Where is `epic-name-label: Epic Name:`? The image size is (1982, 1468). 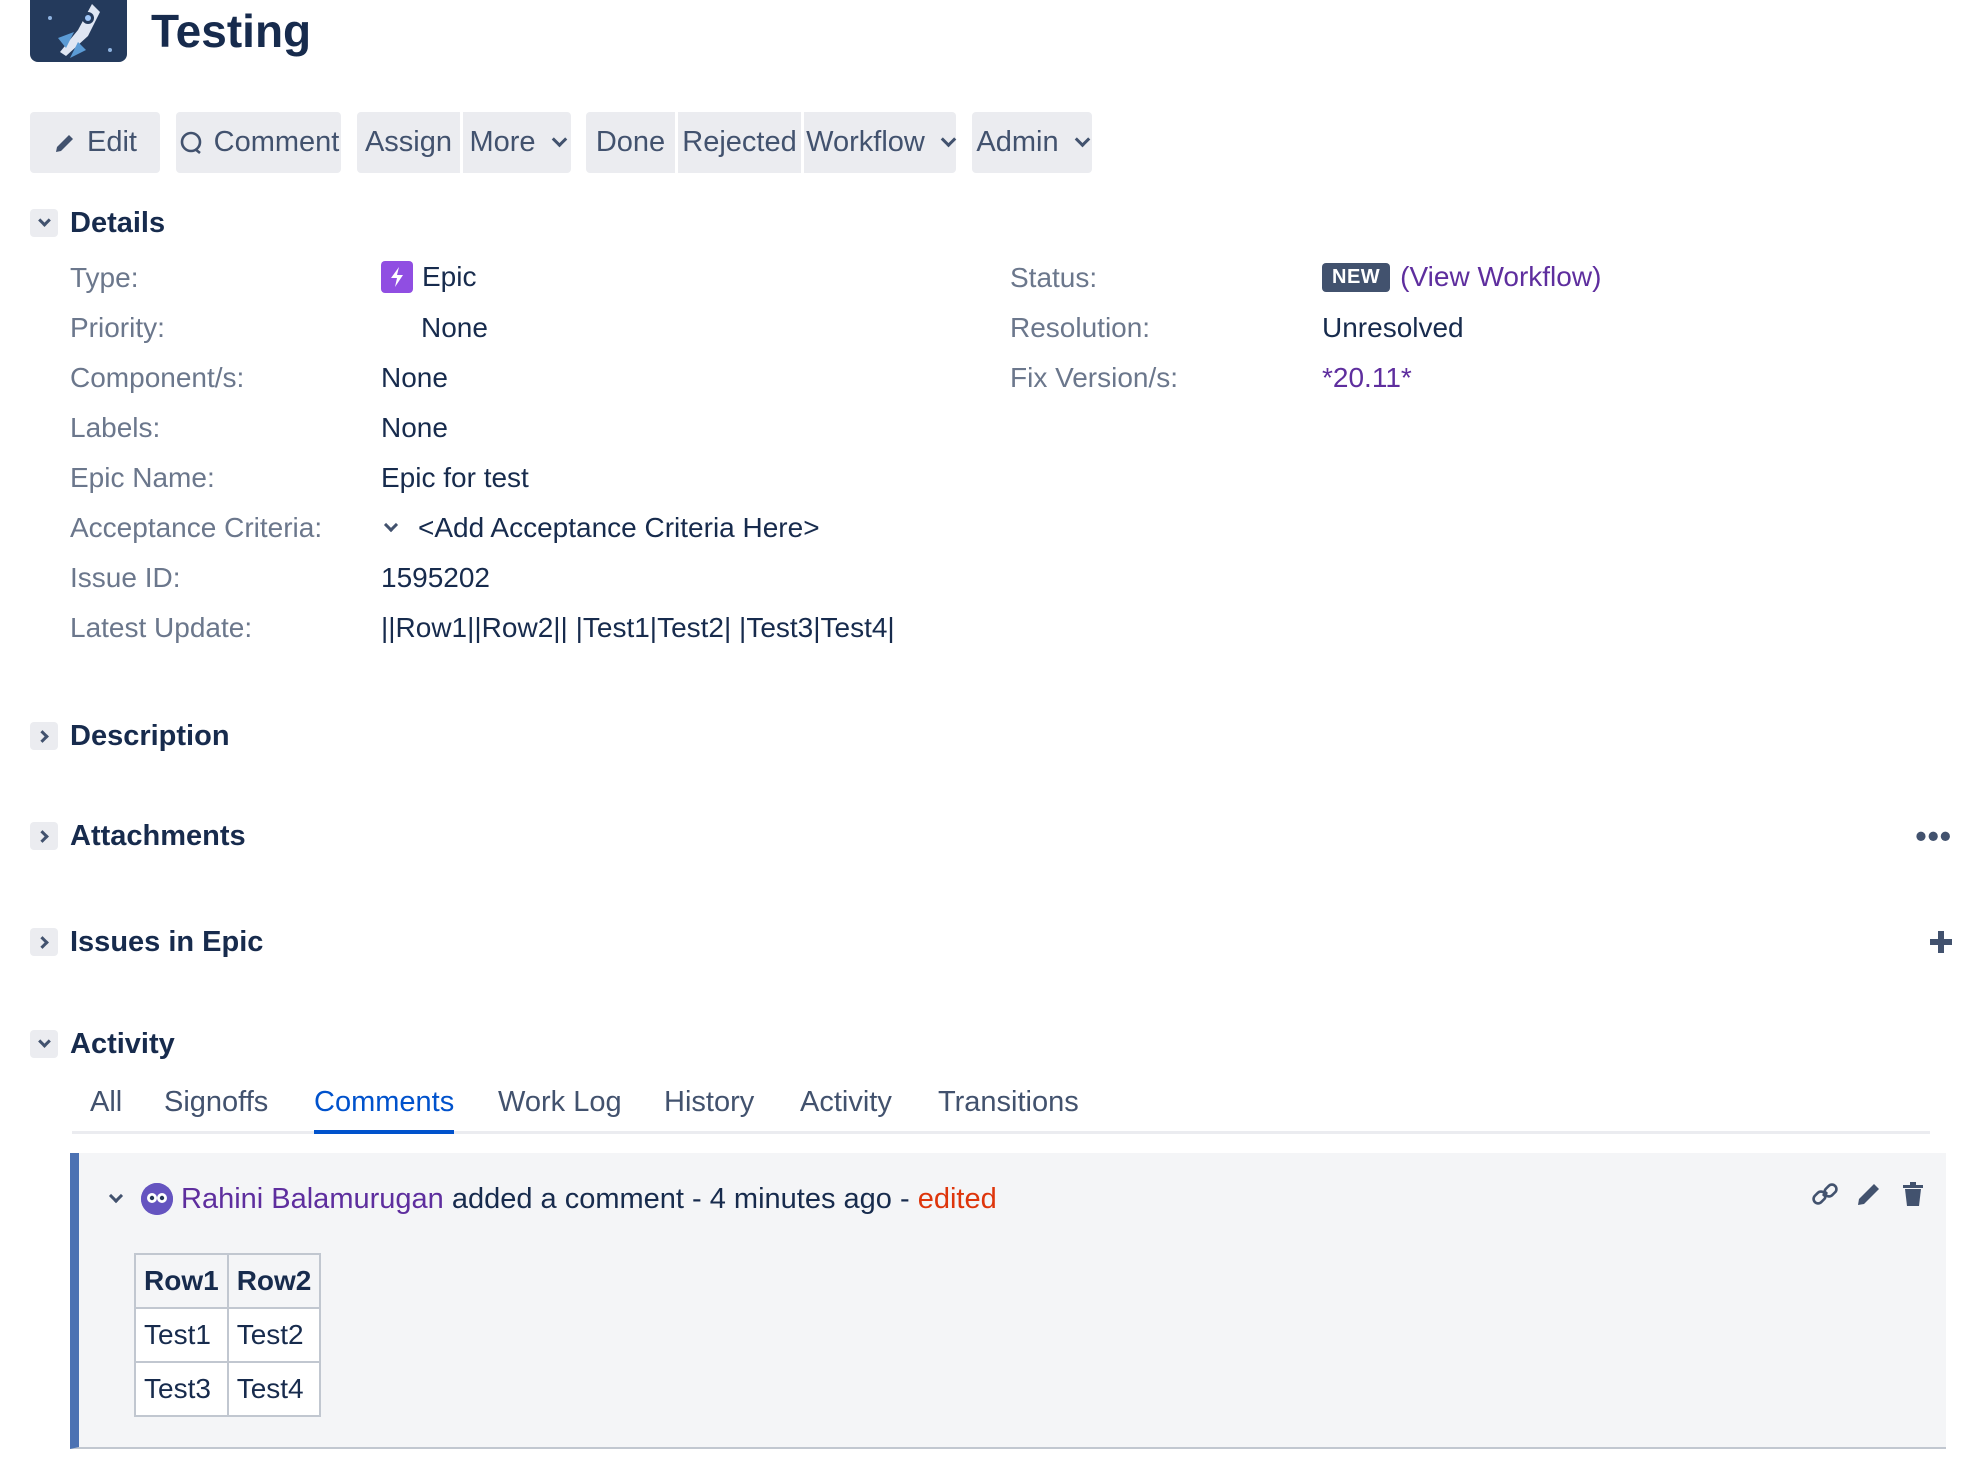
epic-name-label: Epic Name: is located at coordinates (142, 477).